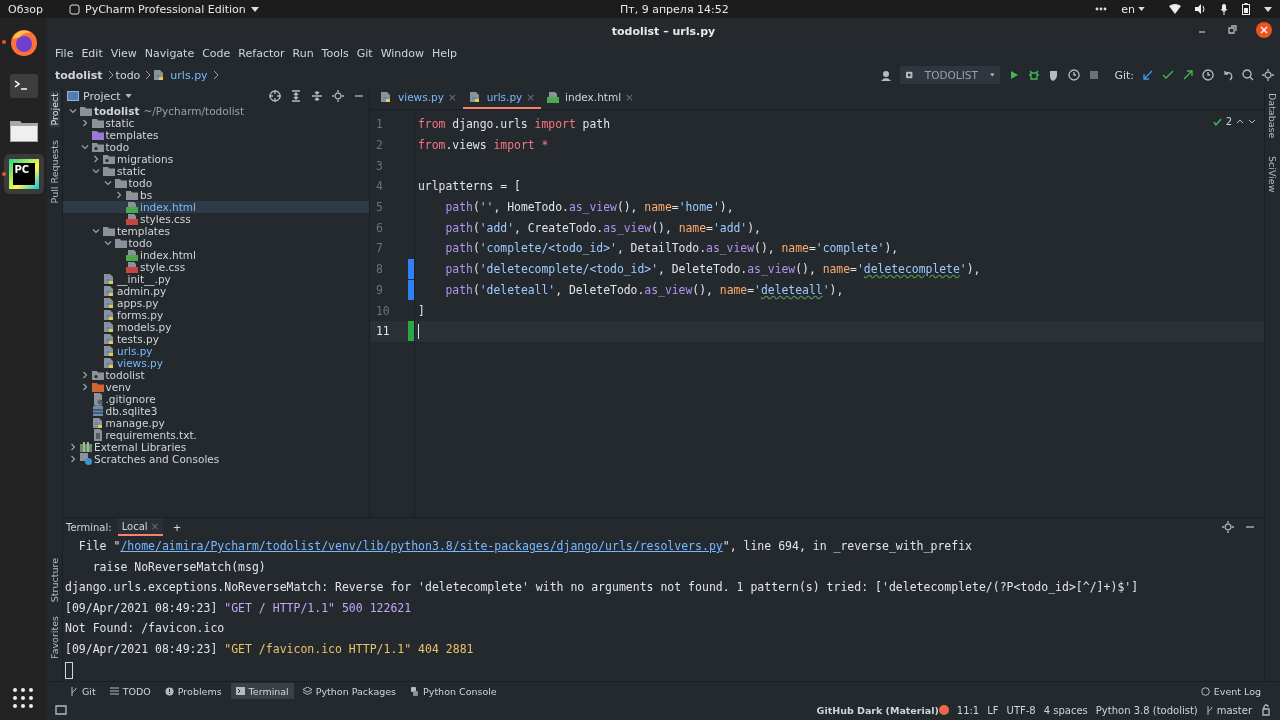  Describe the element at coordinates (262, 691) in the screenshot. I see `tool-window-button: Terminal` at that location.